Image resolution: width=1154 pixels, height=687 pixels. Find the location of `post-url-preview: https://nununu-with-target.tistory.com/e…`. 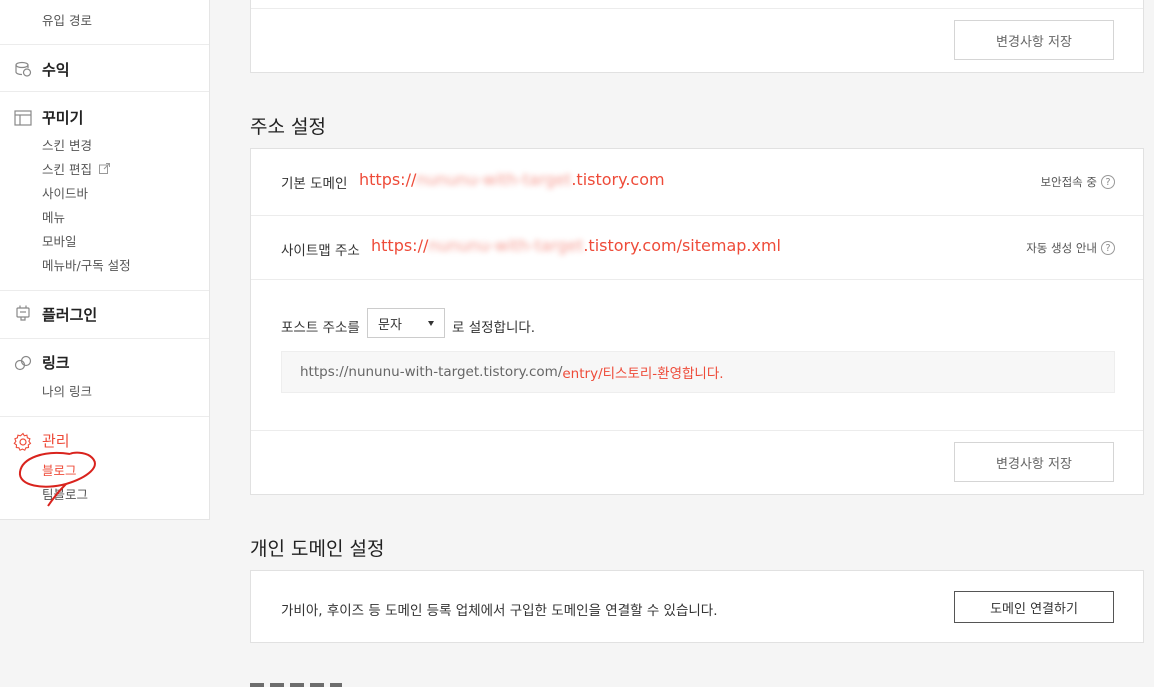

post-url-preview: https://nununu-with-target.tistory.com/e… is located at coordinates (698, 372).